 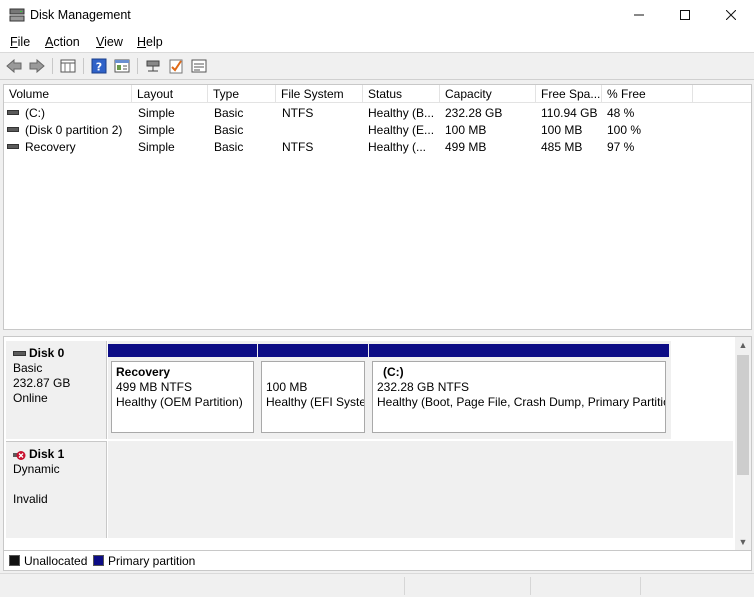 I want to click on volume-capacity: 100 MB, so click(x=466, y=130).